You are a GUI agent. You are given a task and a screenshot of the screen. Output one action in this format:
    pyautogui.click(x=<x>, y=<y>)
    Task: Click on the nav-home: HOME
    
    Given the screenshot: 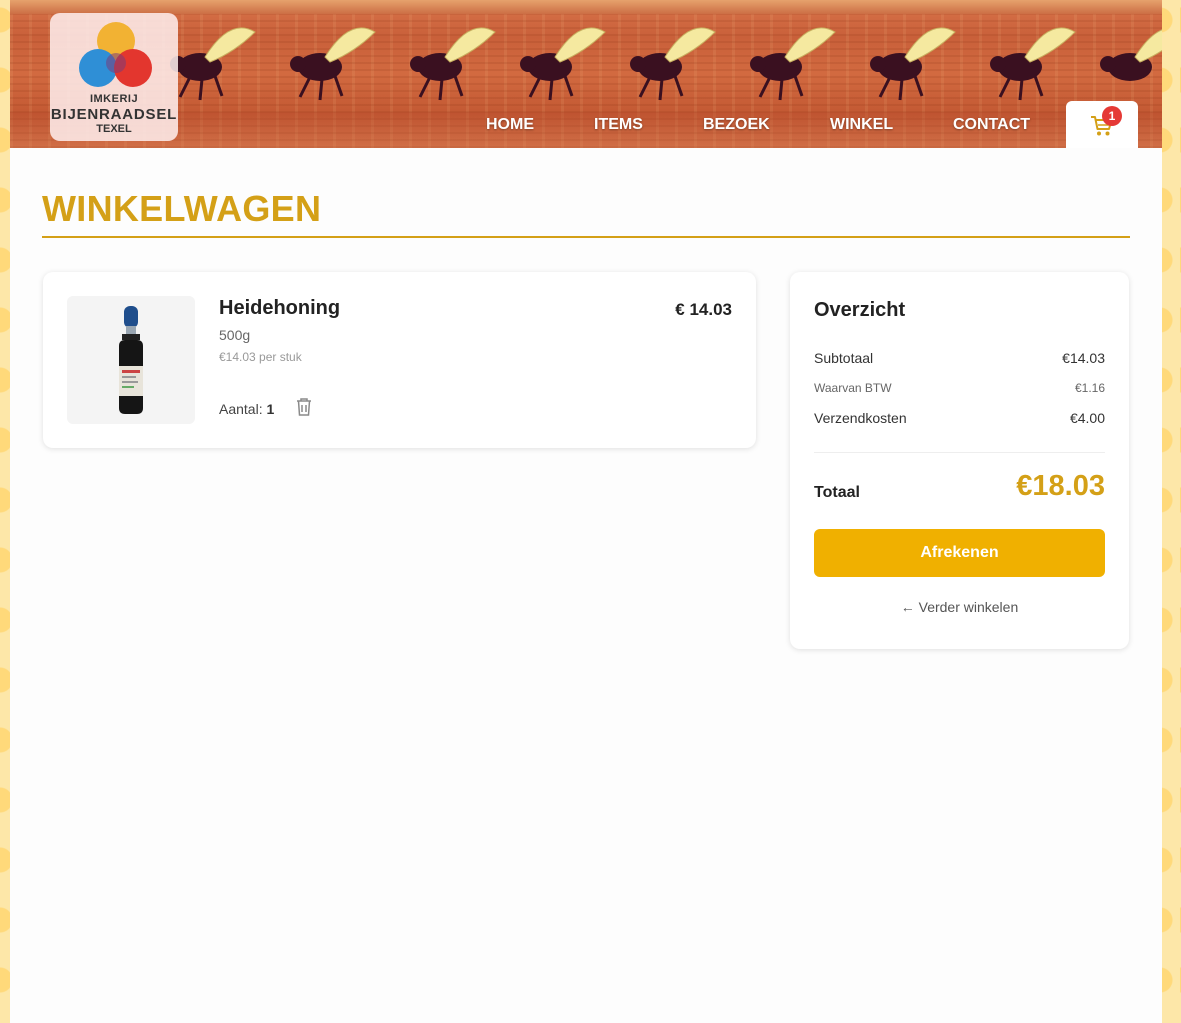 What is the action you would take?
    pyautogui.click(x=510, y=125)
    